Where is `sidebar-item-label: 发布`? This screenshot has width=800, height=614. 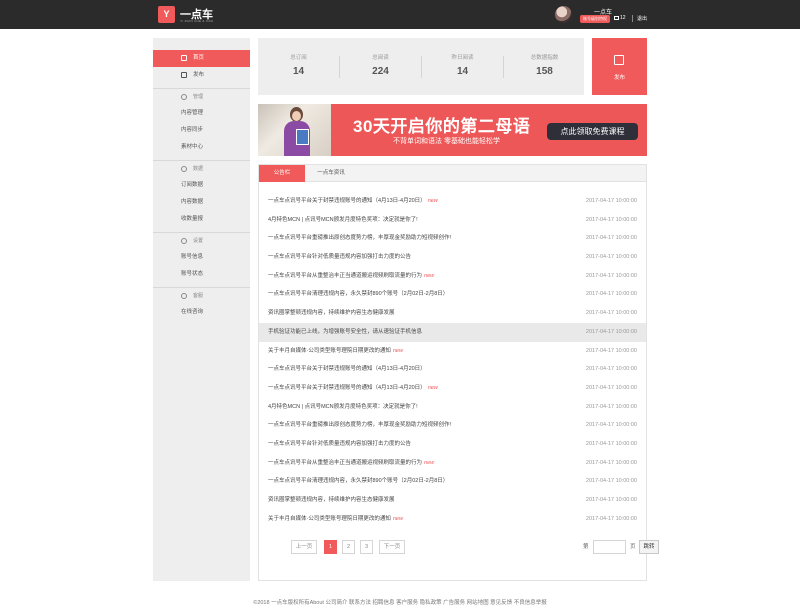 sidebar-item-label: 发布 is located at coordinates (199, 75).